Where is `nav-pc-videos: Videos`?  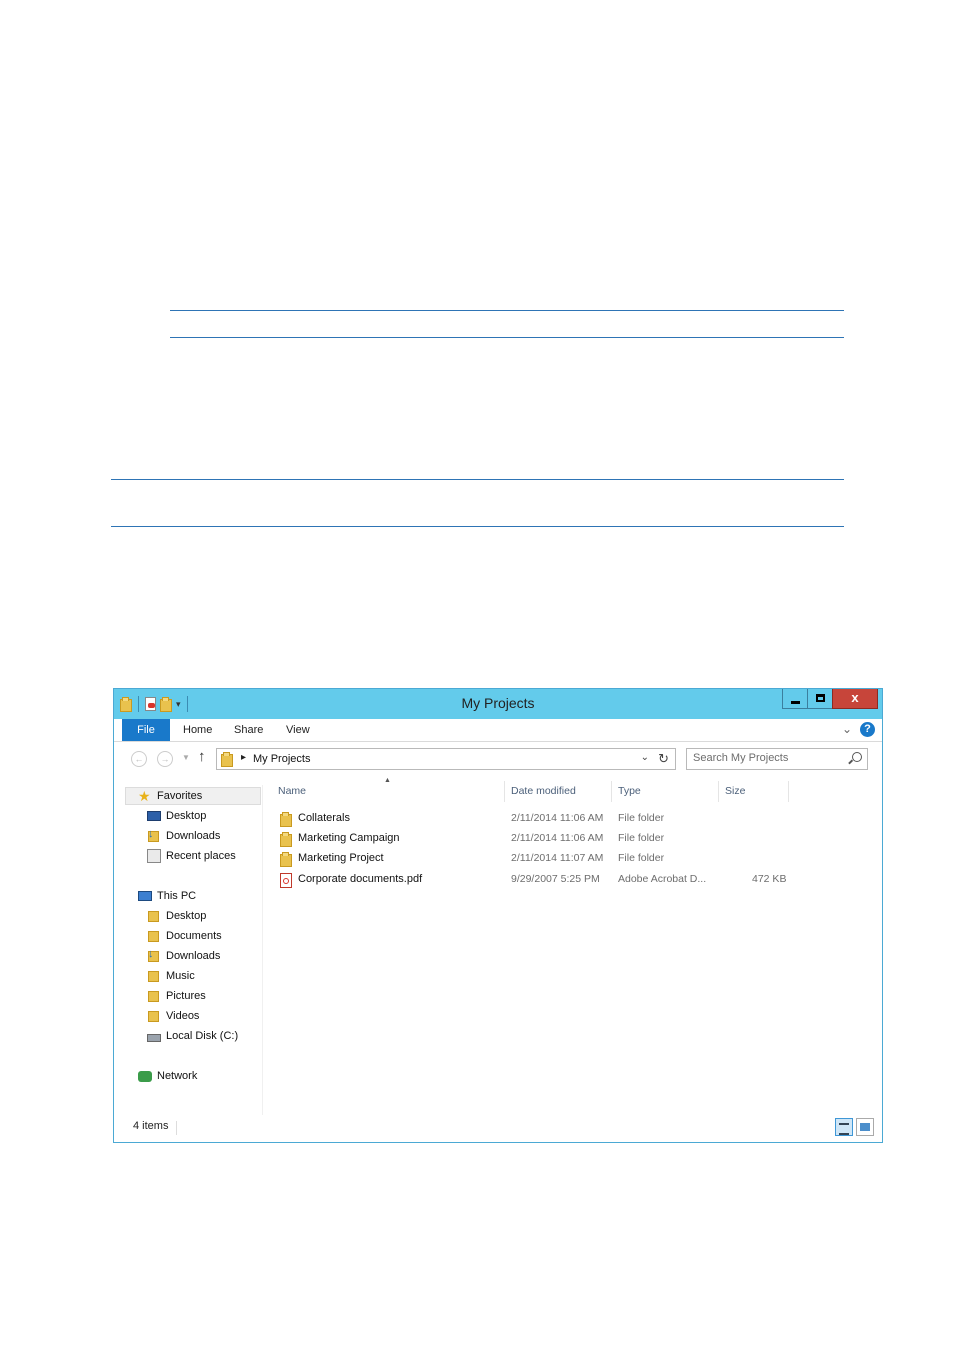 nav-pc-videos: Videos is located at coordinates (173, 1016).